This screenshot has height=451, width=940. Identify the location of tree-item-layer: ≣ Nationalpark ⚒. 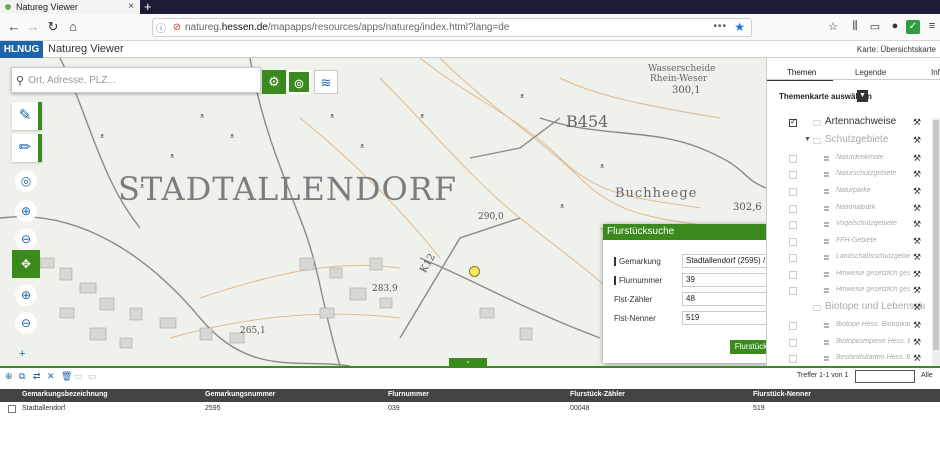
(849, 210).